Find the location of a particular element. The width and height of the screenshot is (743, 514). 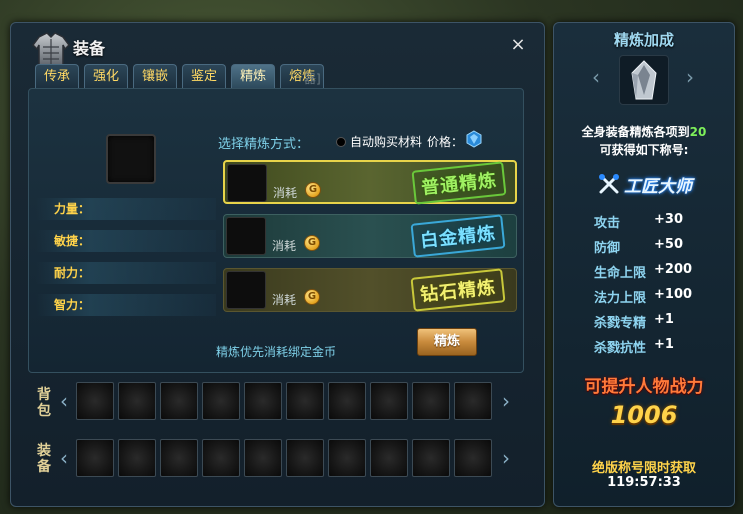

tab-inlay: 镶嵌 is located at coordinates (155, 77).